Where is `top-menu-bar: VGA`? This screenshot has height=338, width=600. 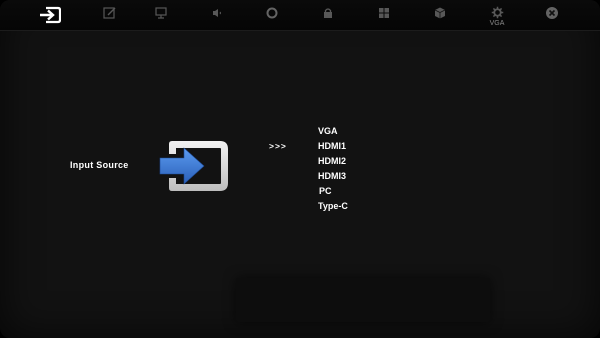 top-menu-bar: VGA is located at coordinates (300, 15).